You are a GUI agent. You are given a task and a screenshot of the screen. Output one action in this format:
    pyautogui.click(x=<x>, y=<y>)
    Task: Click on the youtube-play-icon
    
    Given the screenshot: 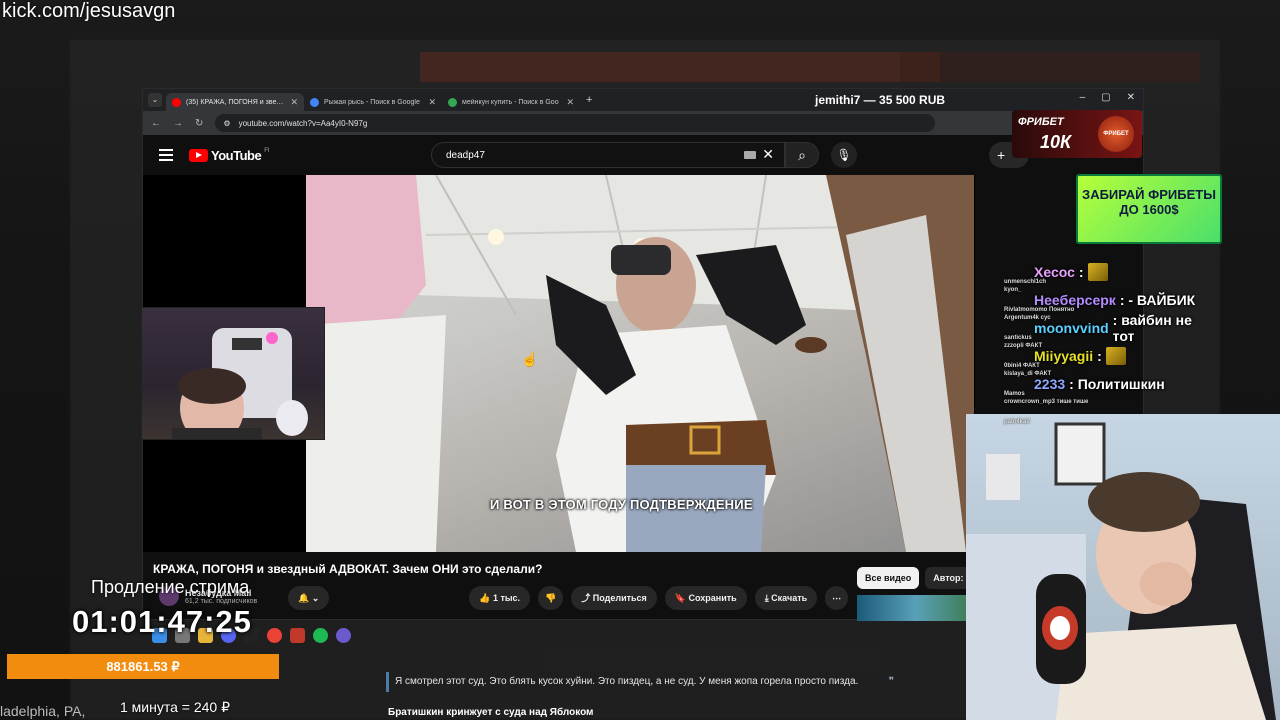 What is the action you would take?
    pyautogui.click(x=198, y=155)
    